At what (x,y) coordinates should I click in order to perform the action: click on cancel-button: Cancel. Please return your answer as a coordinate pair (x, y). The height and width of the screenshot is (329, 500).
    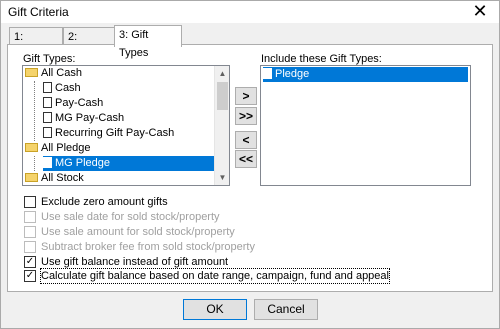
    Looking at the image, I should click on (286, 309).